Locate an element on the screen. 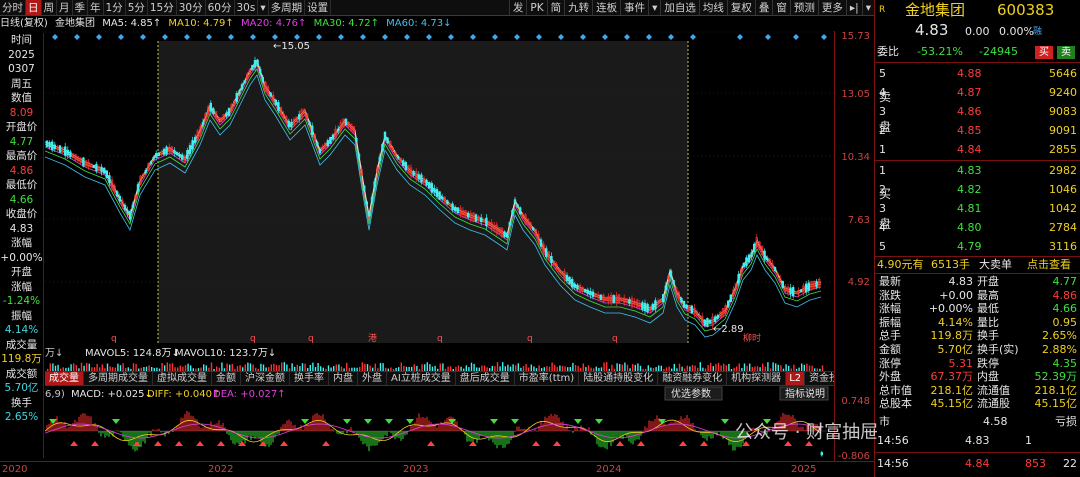  period-tab-5: 年 is located at coordinates (96, 7).